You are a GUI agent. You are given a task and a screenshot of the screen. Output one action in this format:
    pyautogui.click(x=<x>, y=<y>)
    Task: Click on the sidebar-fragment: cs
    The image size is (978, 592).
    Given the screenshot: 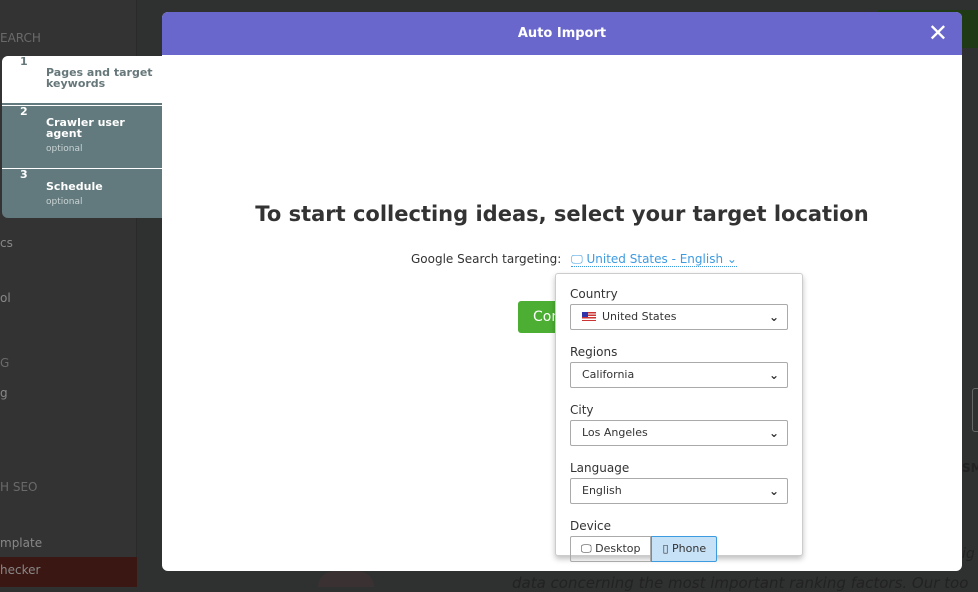 What is the action you would take?
    pyautogui.click(x=6, y=243)
    